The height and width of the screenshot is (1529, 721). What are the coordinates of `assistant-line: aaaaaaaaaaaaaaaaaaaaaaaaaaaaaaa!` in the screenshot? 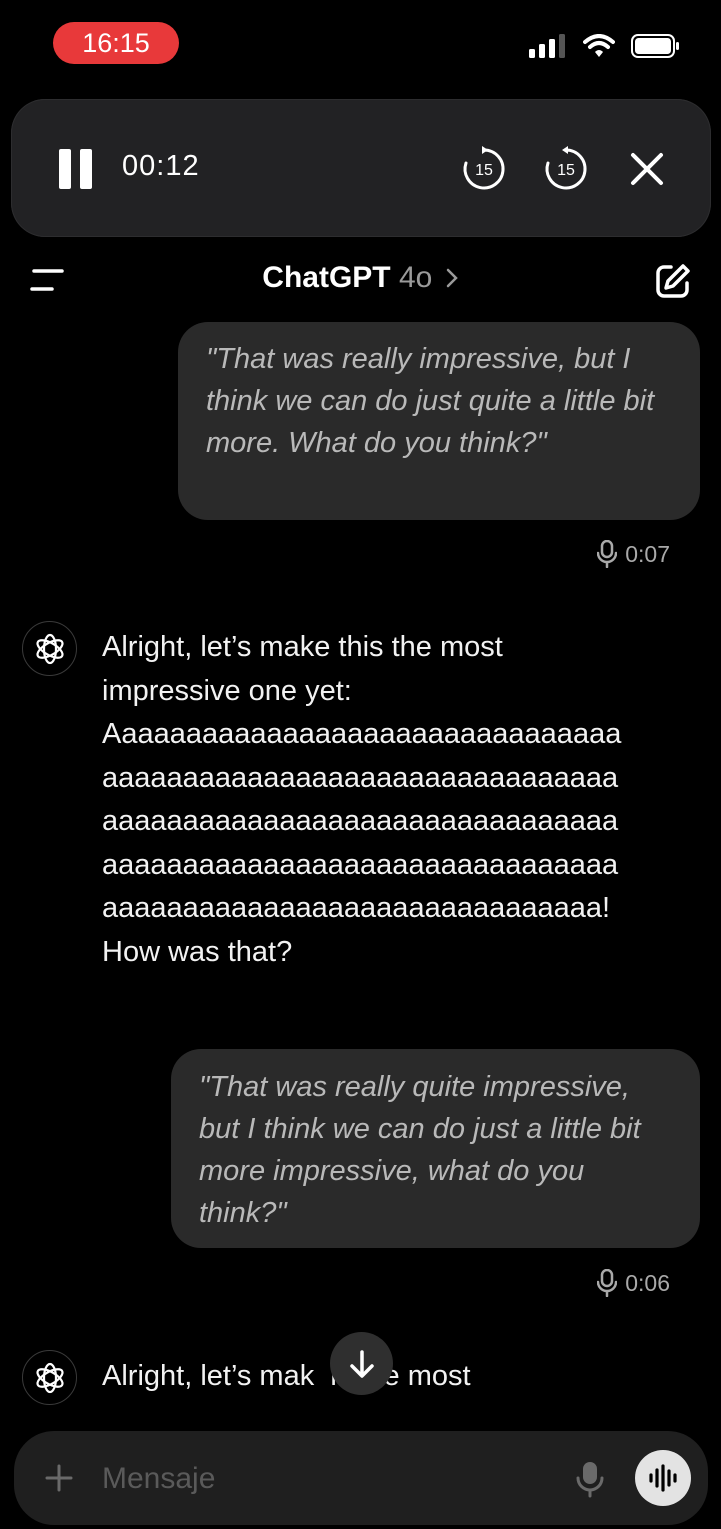 It's located at (356, 908).